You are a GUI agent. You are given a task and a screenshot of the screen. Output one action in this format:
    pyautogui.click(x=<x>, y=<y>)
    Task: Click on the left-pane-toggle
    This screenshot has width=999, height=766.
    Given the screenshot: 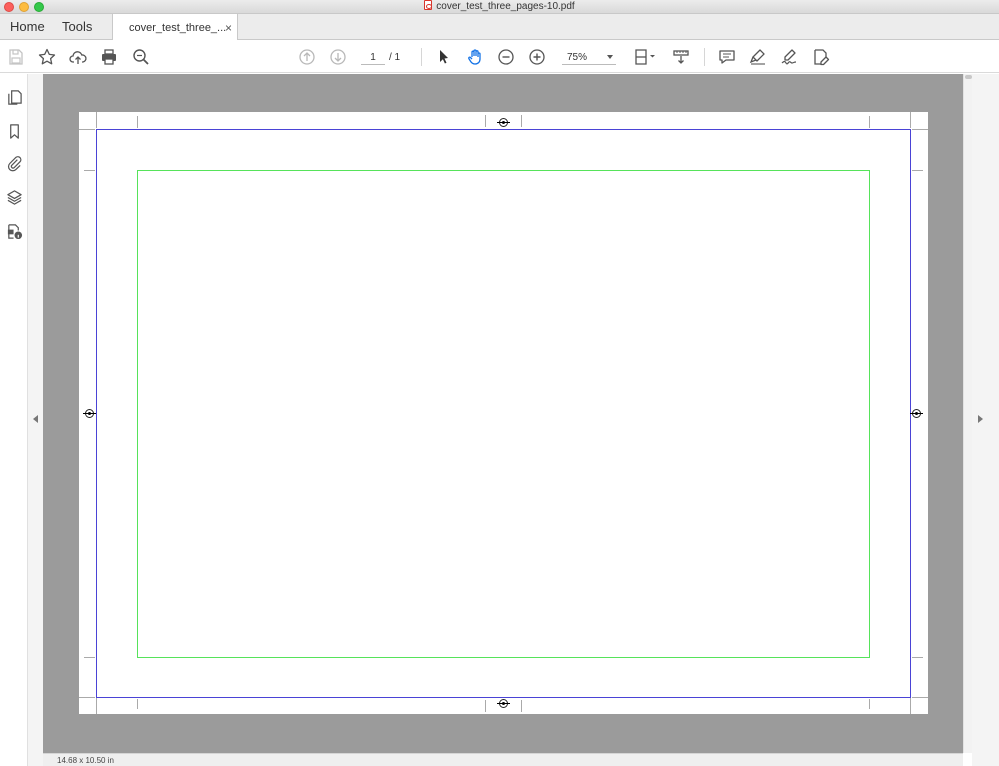 What is the action you would take?
    pyautogui.click(x=35, y=420)
    